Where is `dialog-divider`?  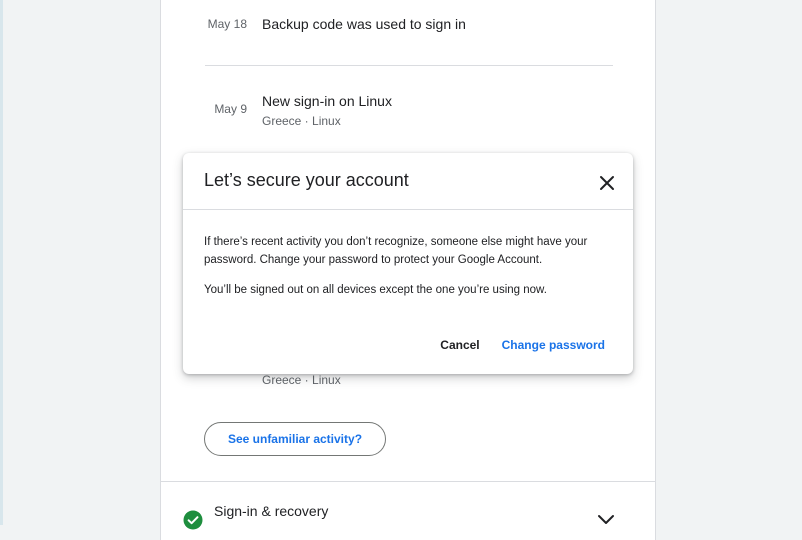 dialog-divider is located at coordinates (408, 209).